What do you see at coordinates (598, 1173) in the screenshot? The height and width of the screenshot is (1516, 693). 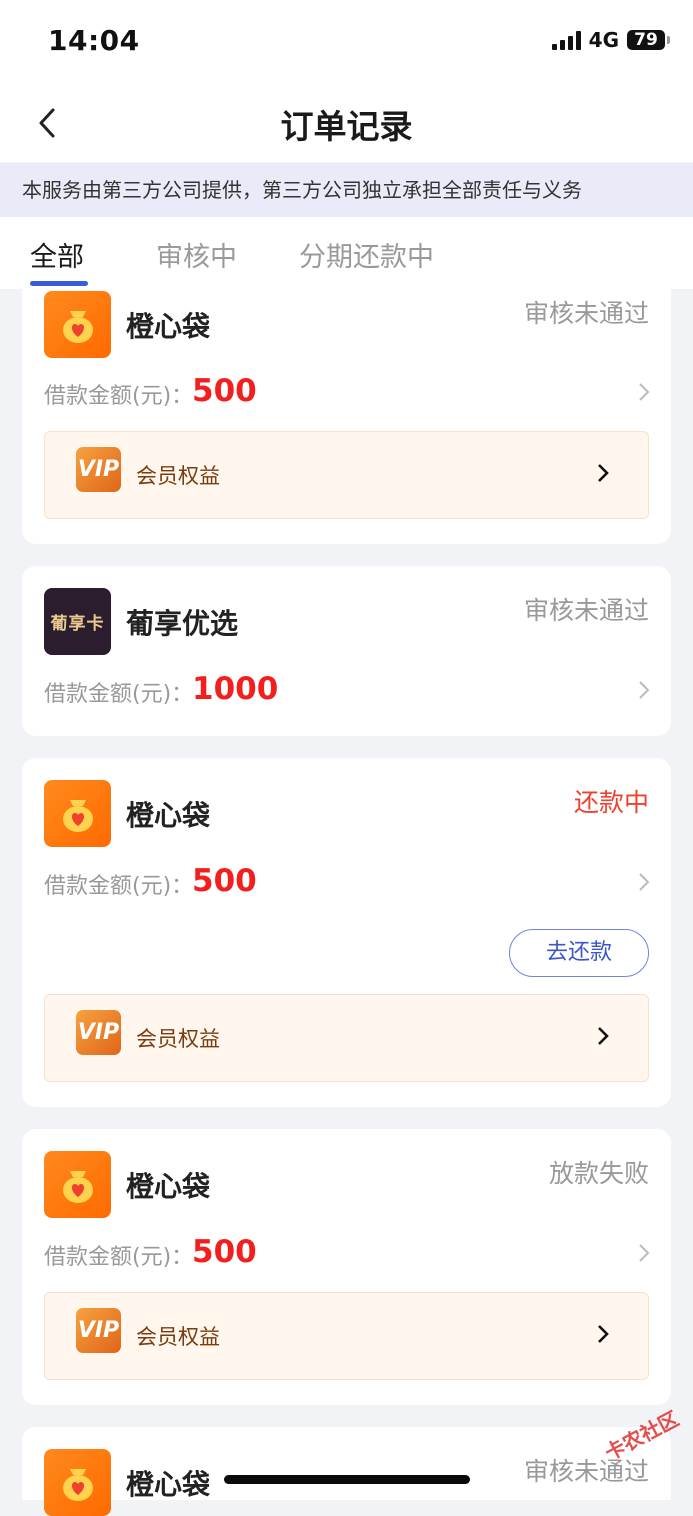 I see `order-status: 放款失败` at bounding box center [598, 1173].